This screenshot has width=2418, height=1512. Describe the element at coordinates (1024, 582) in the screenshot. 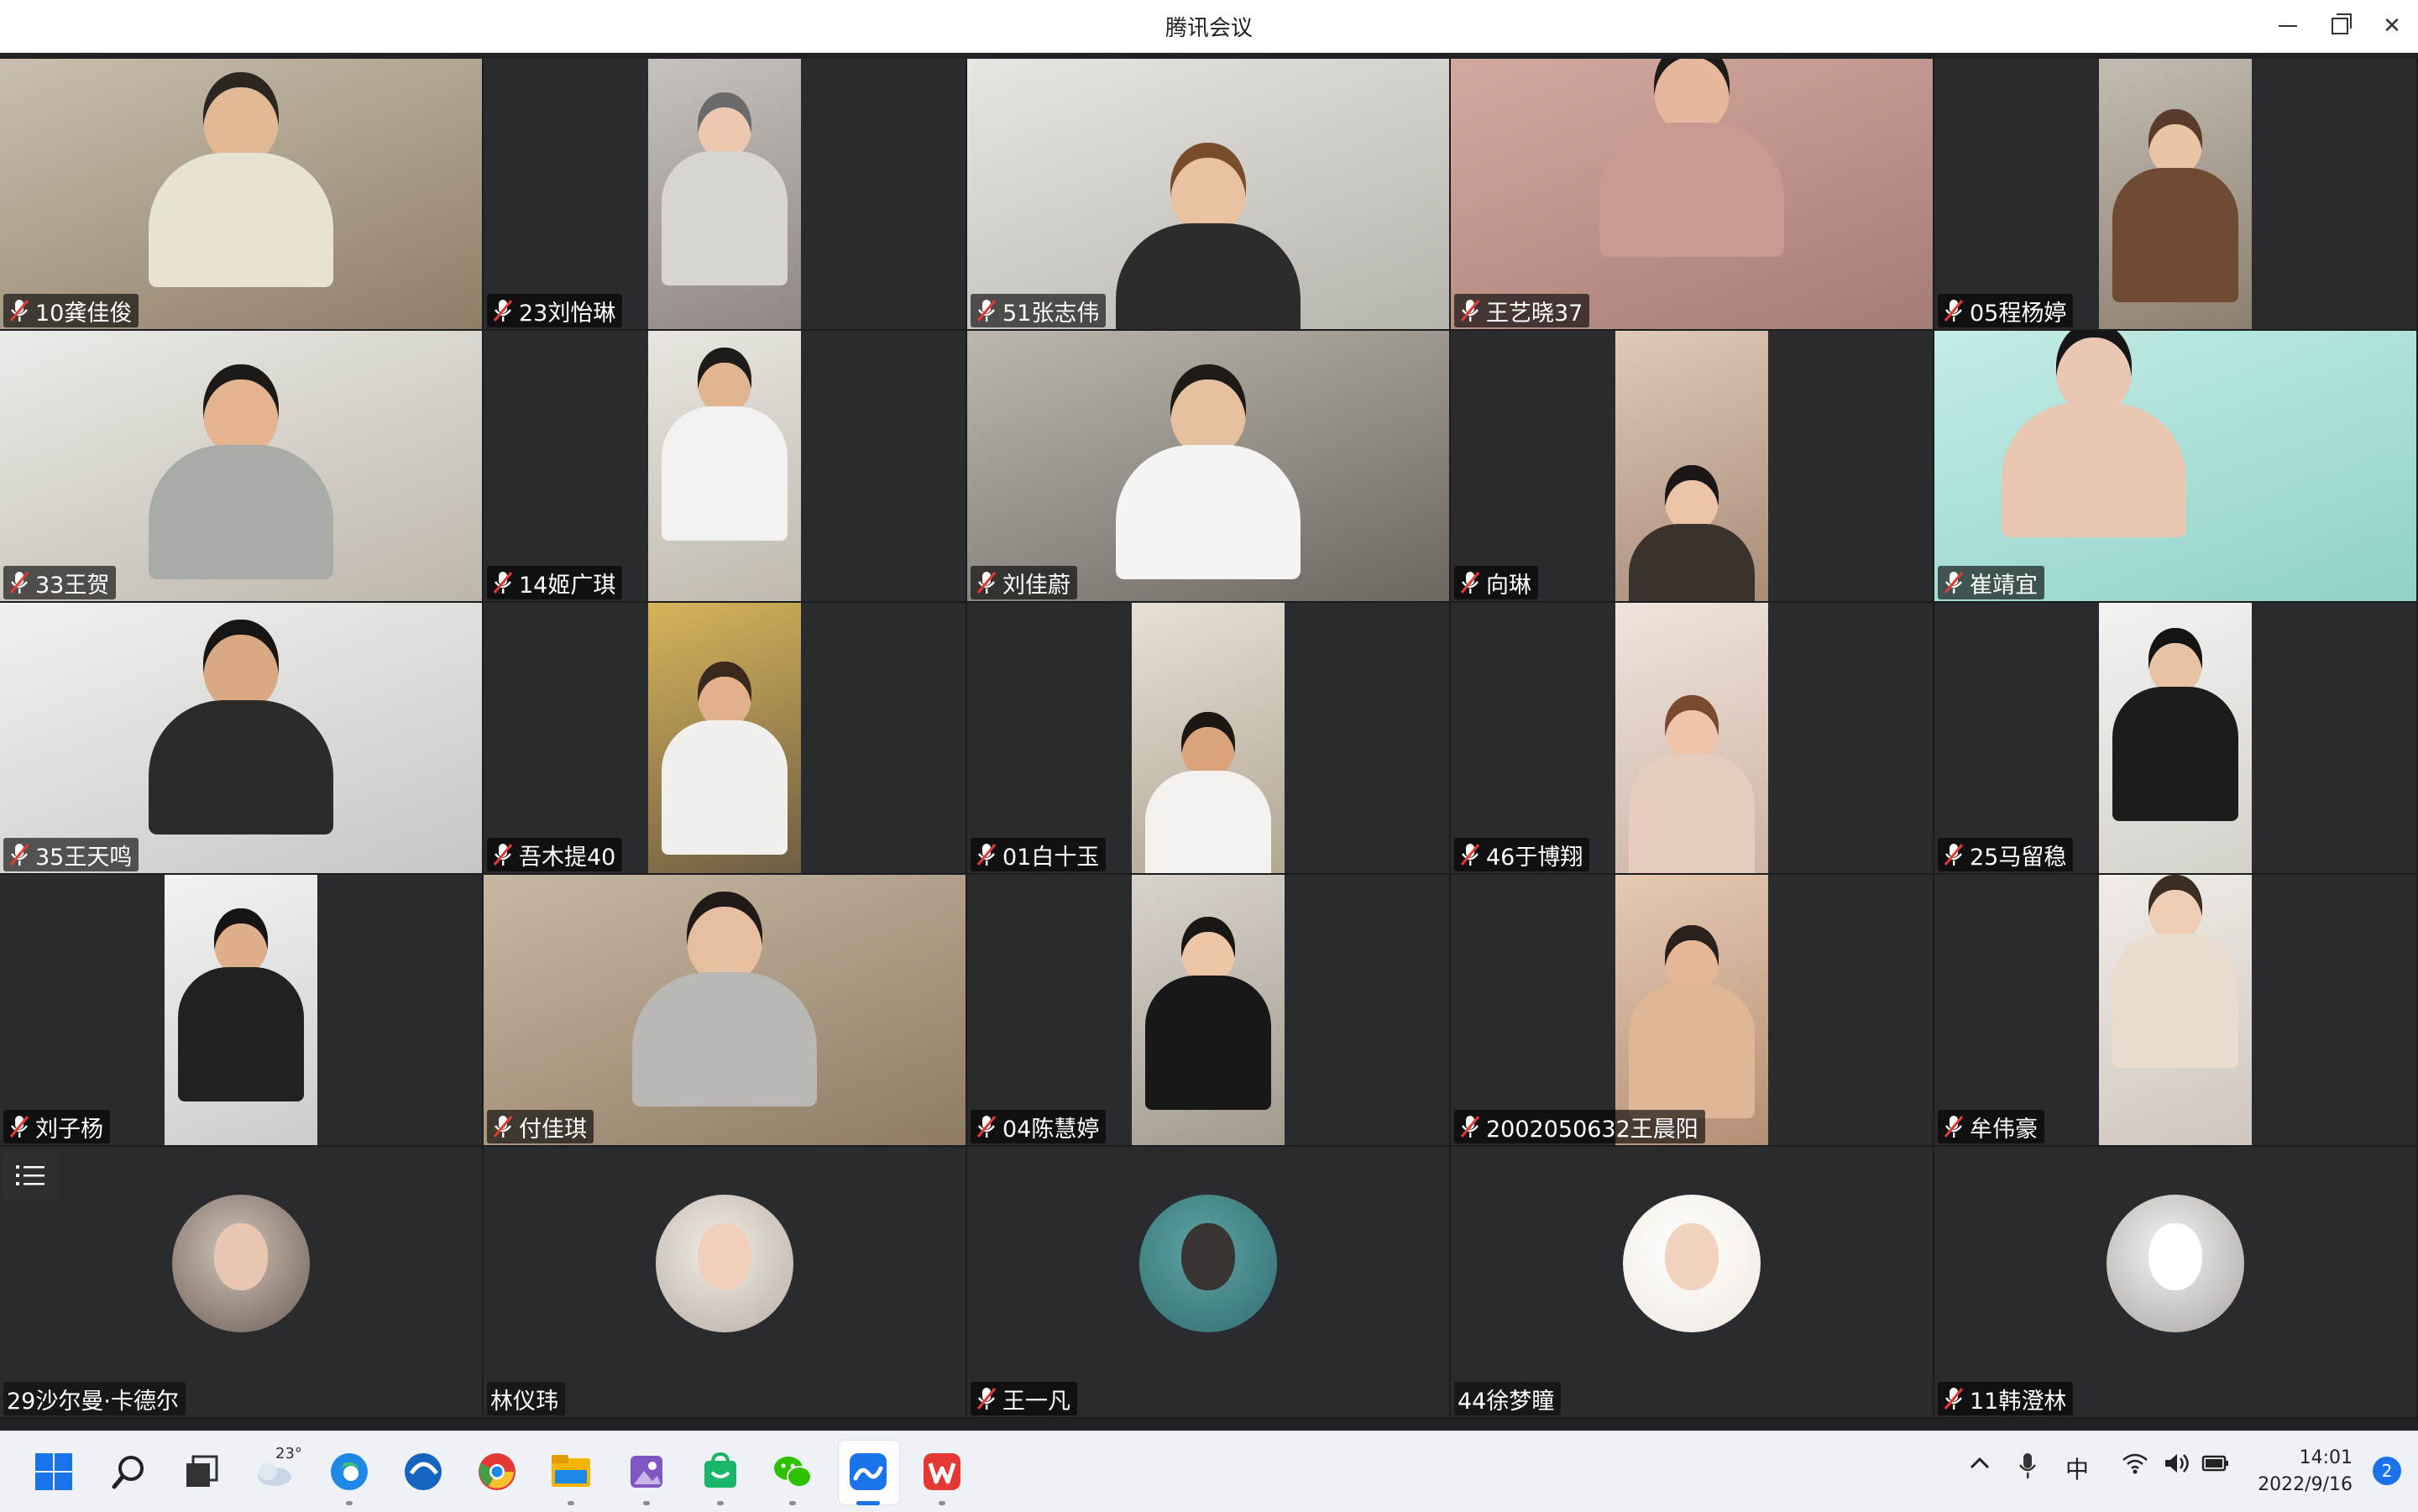

I see `participant-name-tag: 刘佳蔚` at that location.